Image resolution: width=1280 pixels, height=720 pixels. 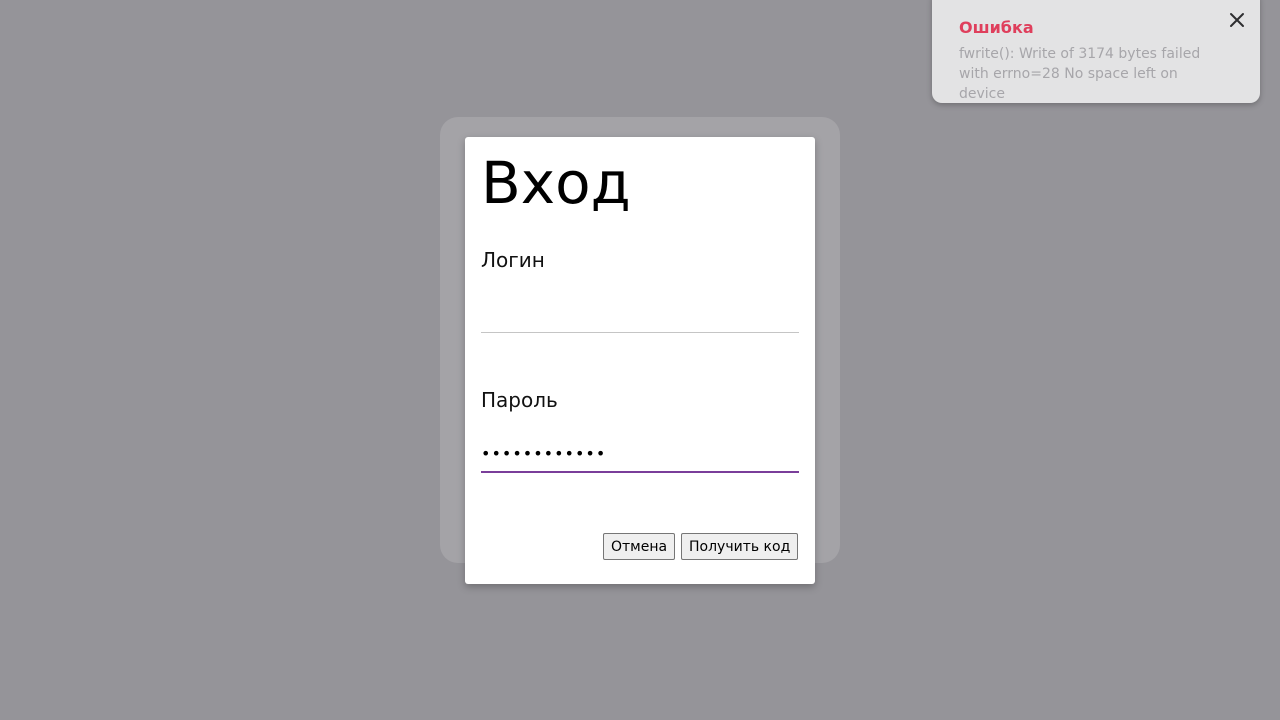 What do you see at coordinates (640, 454) in the screenshot?
I see `password-input` at bounding box center [640, 454].